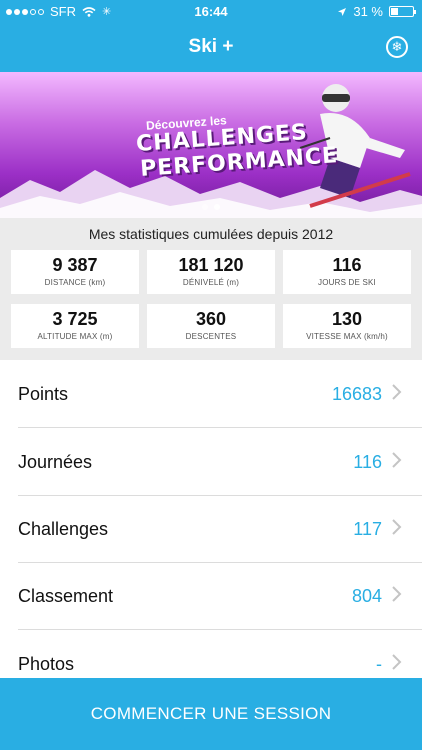 The image size is (422, 750). What do you see at coordinates (211, 336) in the screenshot?
I see `stat-label: DESCENTES` at bounding box center [211, 336].